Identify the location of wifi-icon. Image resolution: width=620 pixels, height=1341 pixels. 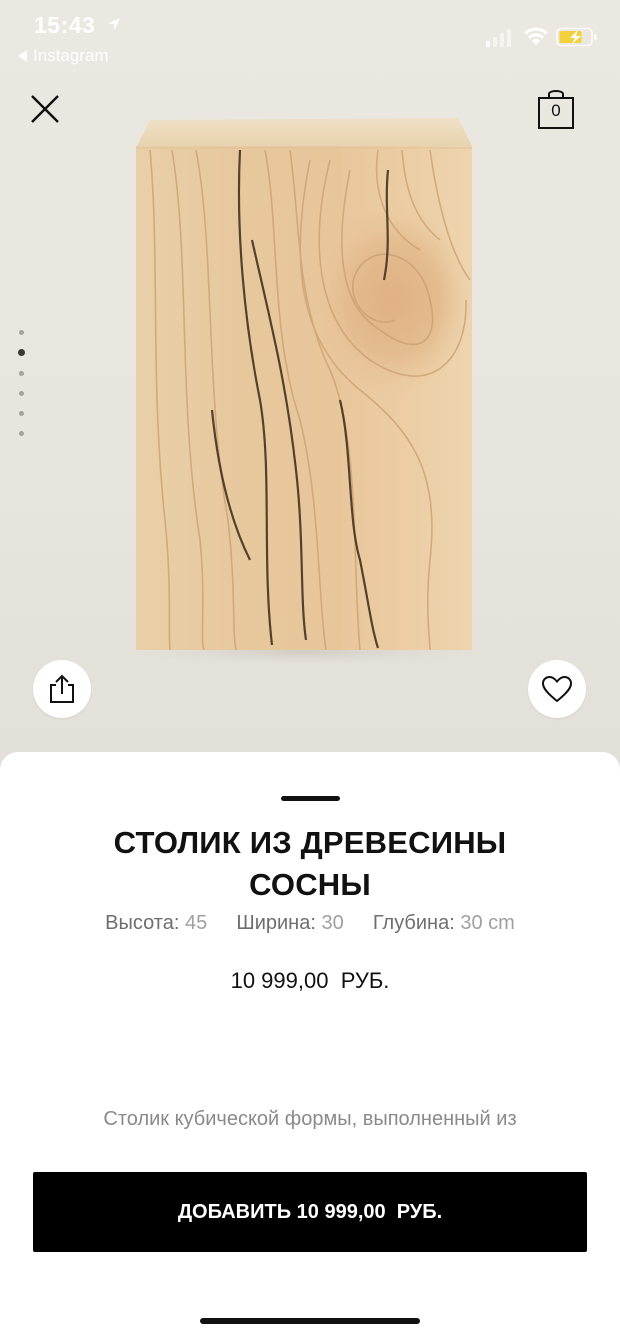
(536, 36).